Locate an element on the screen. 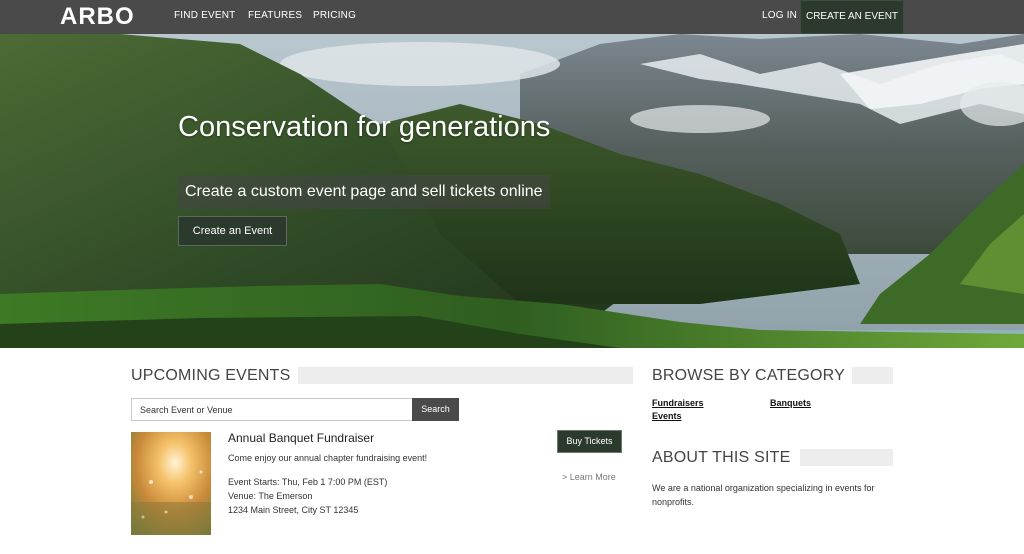 The image size is (1024, 554). category-fundraisers: Fundraisers is located at coordinates (678, 403).